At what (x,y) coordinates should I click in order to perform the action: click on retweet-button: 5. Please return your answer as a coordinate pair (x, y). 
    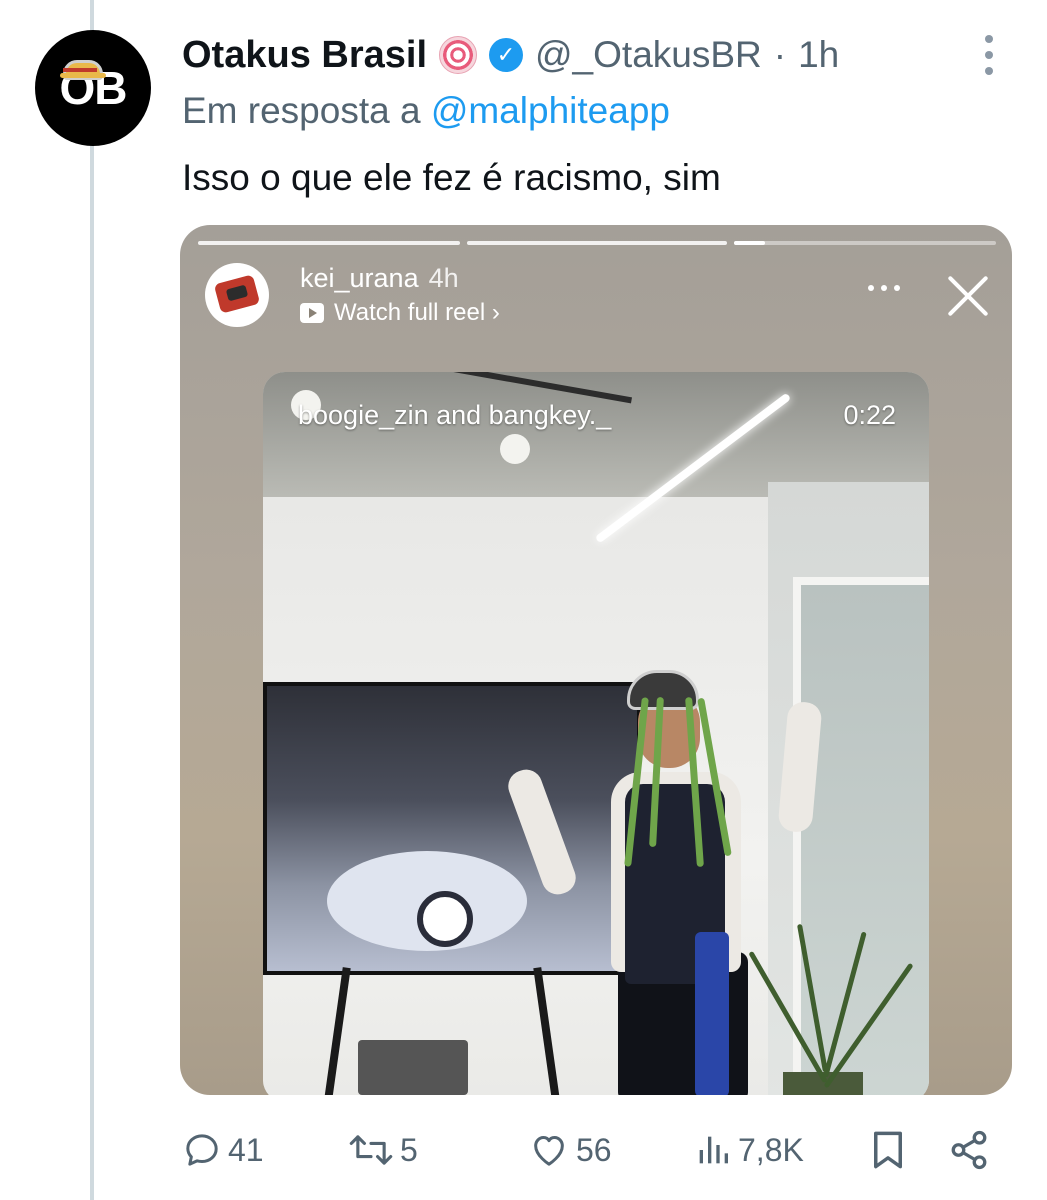
    Looking at the image, I should click on (383, 1150).